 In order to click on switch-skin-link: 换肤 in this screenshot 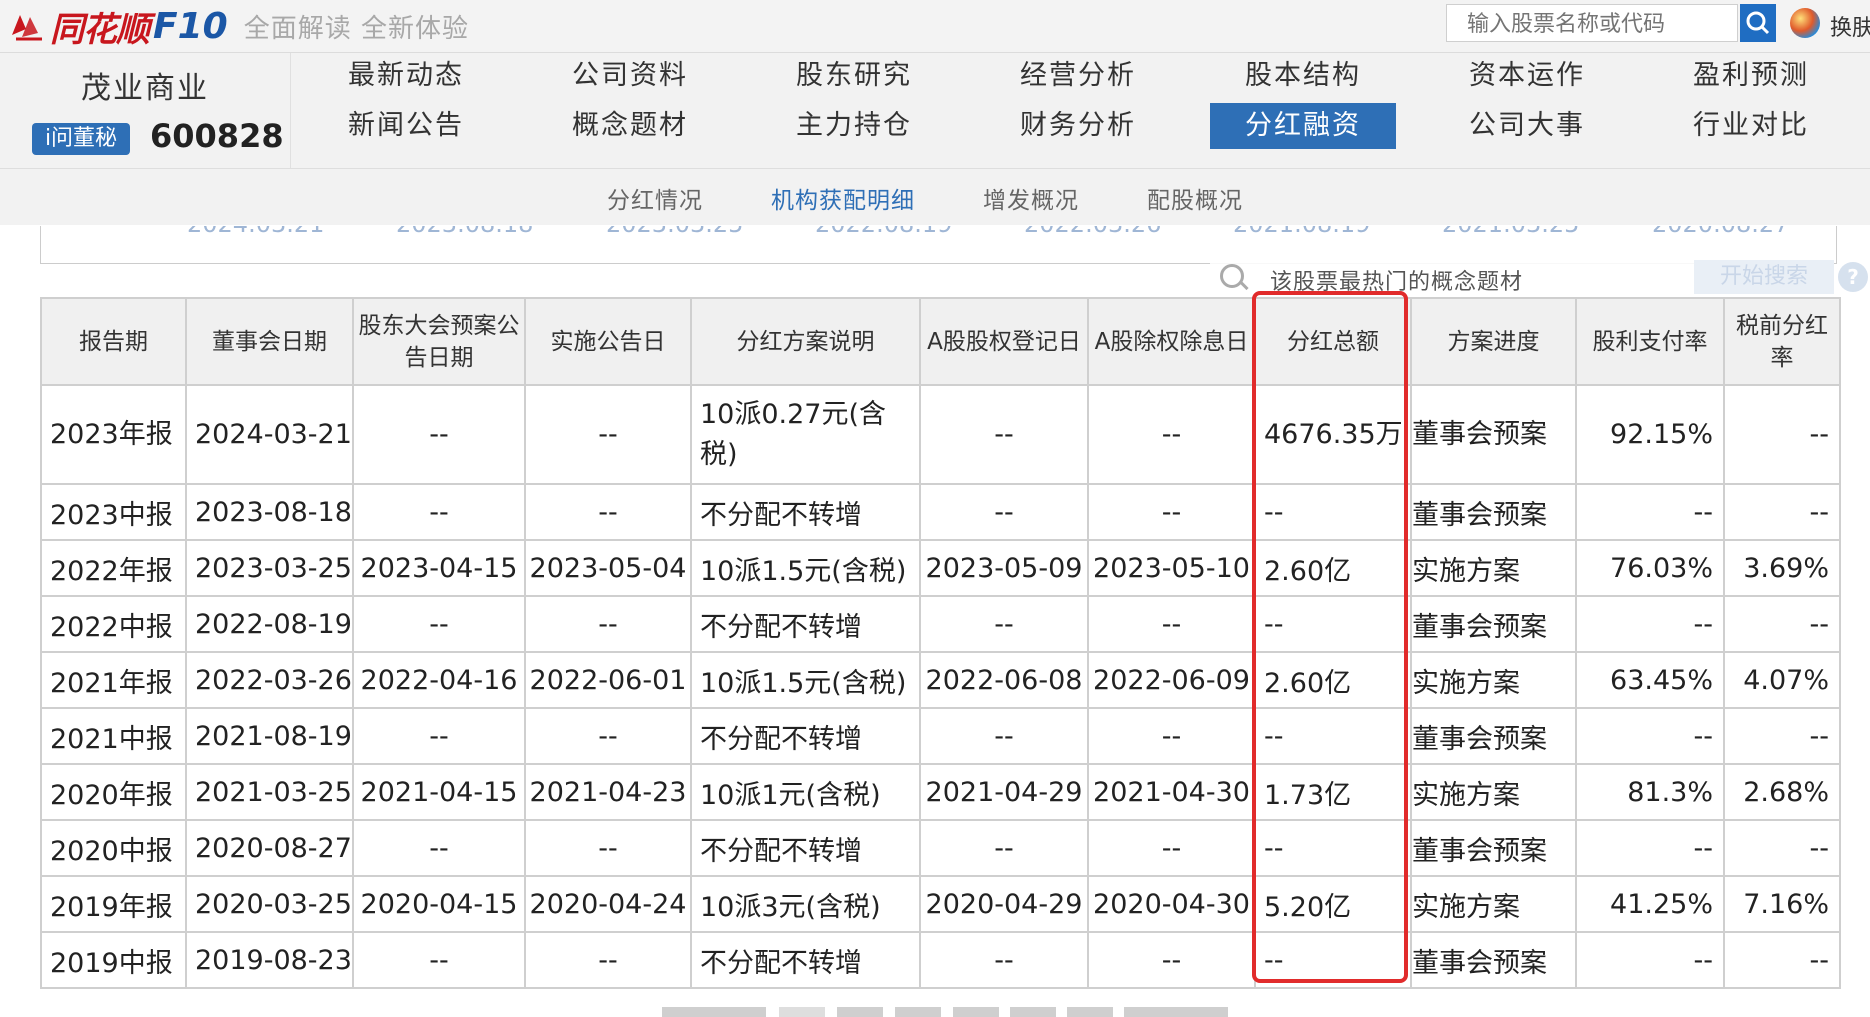, I will do `click(1850, 26)`.